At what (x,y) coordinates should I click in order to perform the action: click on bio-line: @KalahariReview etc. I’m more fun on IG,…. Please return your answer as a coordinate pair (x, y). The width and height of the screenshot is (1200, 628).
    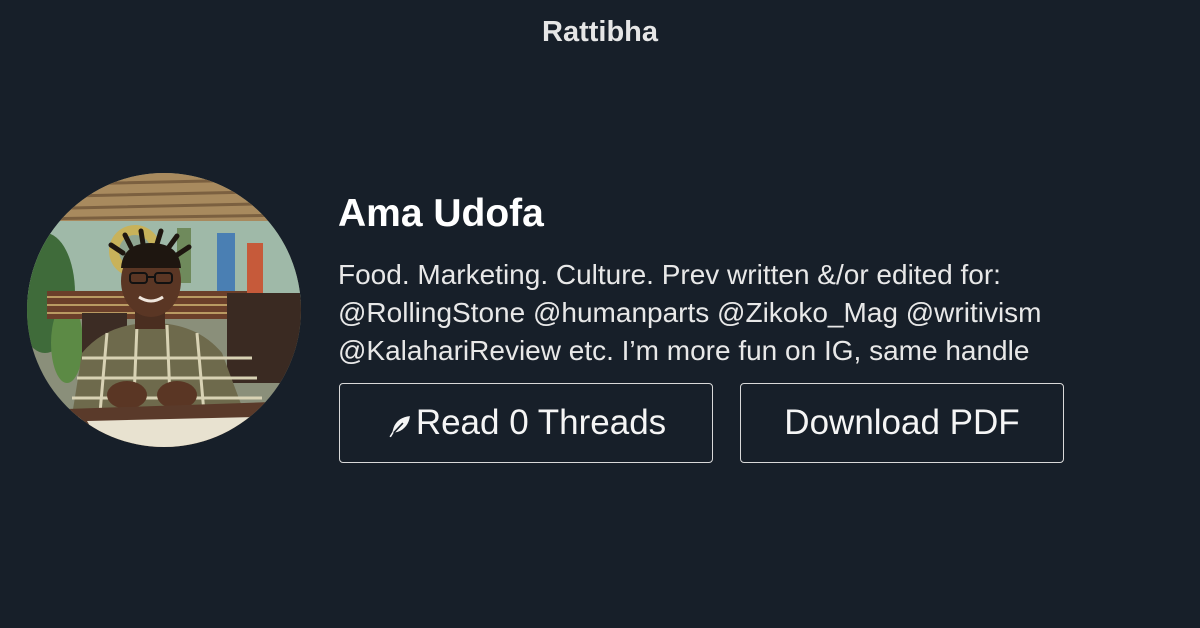
    Looking at the image, I should click on (684, 350).